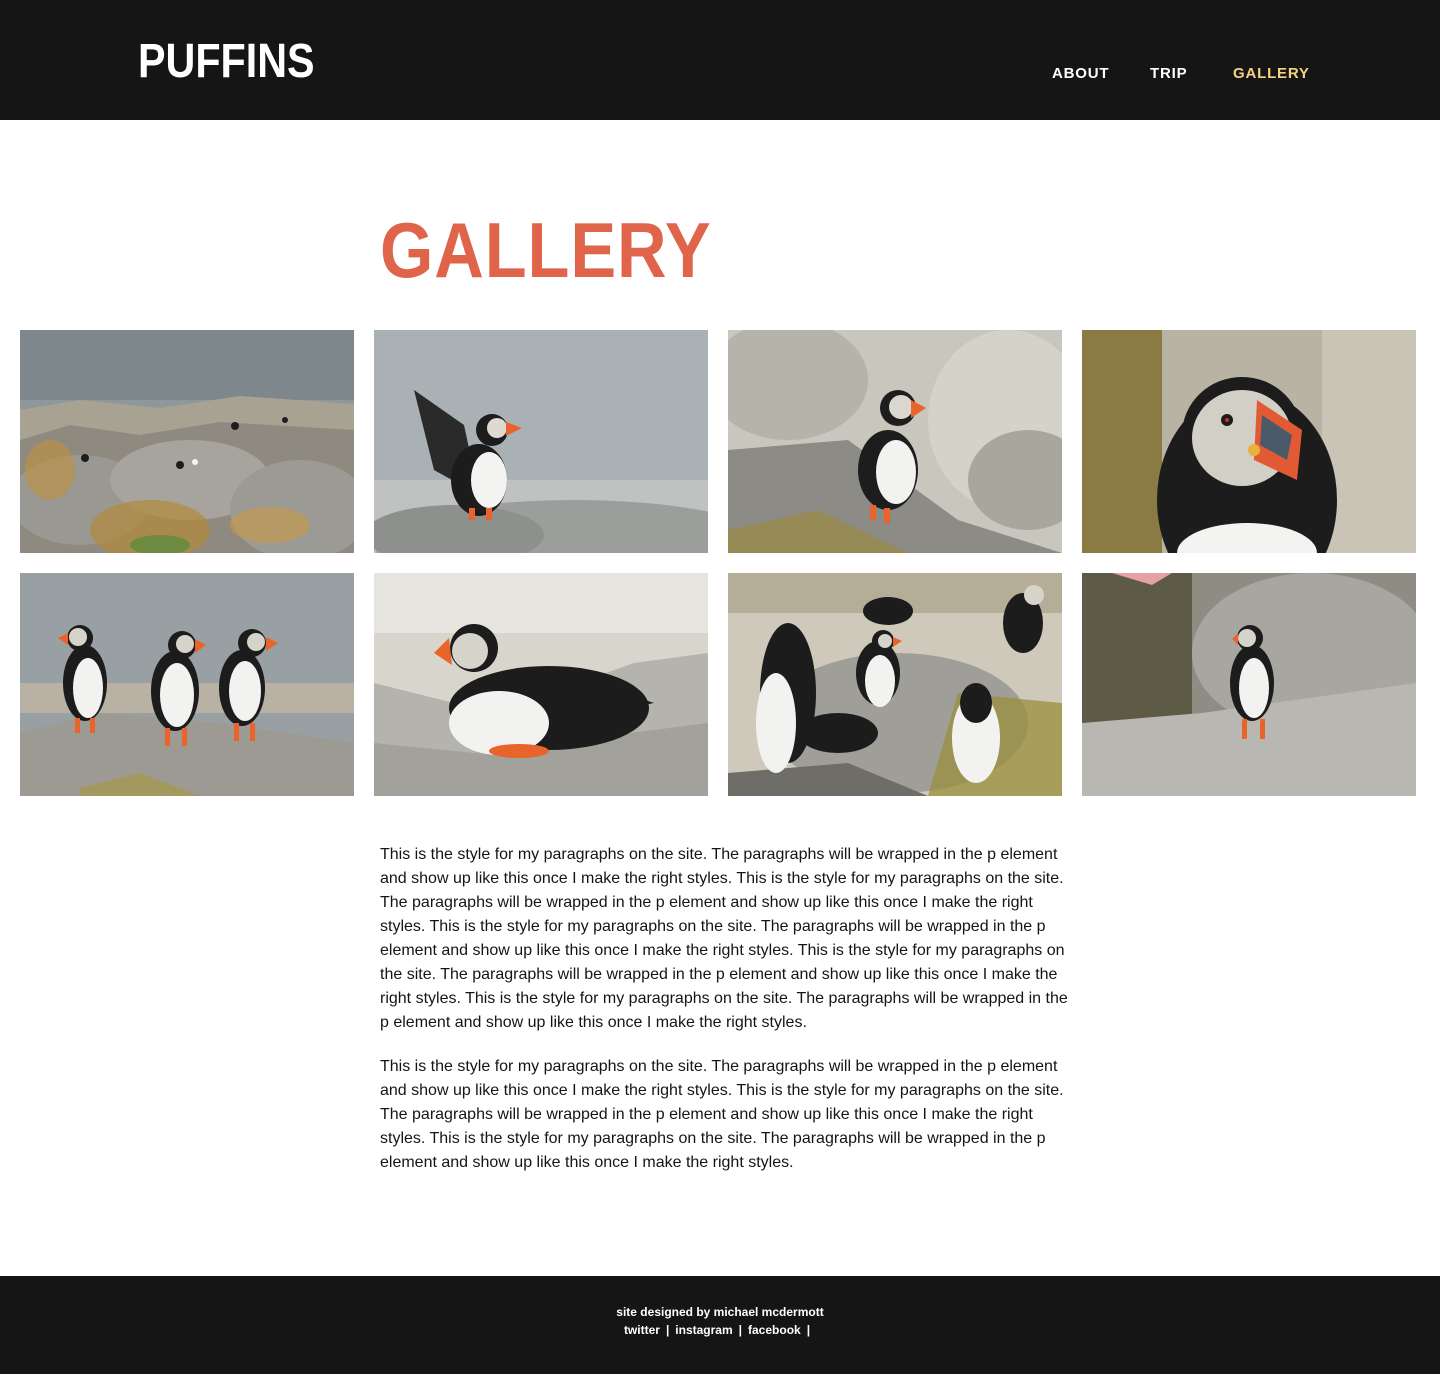  What do you see at coordinates (720, 74) in the screenshot?
I see `main-nav: ABOUT TRIP GALLERY` at bounding box center [720, 74].